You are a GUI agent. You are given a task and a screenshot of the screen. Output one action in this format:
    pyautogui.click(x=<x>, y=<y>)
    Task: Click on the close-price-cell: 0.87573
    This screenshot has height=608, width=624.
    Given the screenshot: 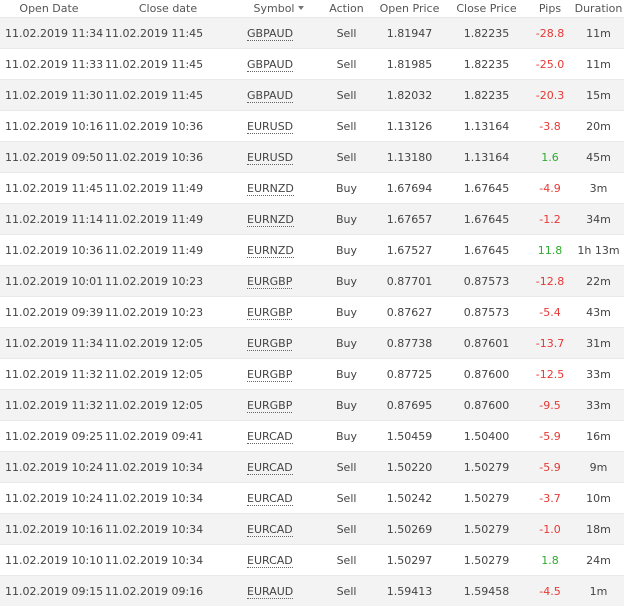 What is the action you would take?
    pyautogui.click(x=486, y=281)
    